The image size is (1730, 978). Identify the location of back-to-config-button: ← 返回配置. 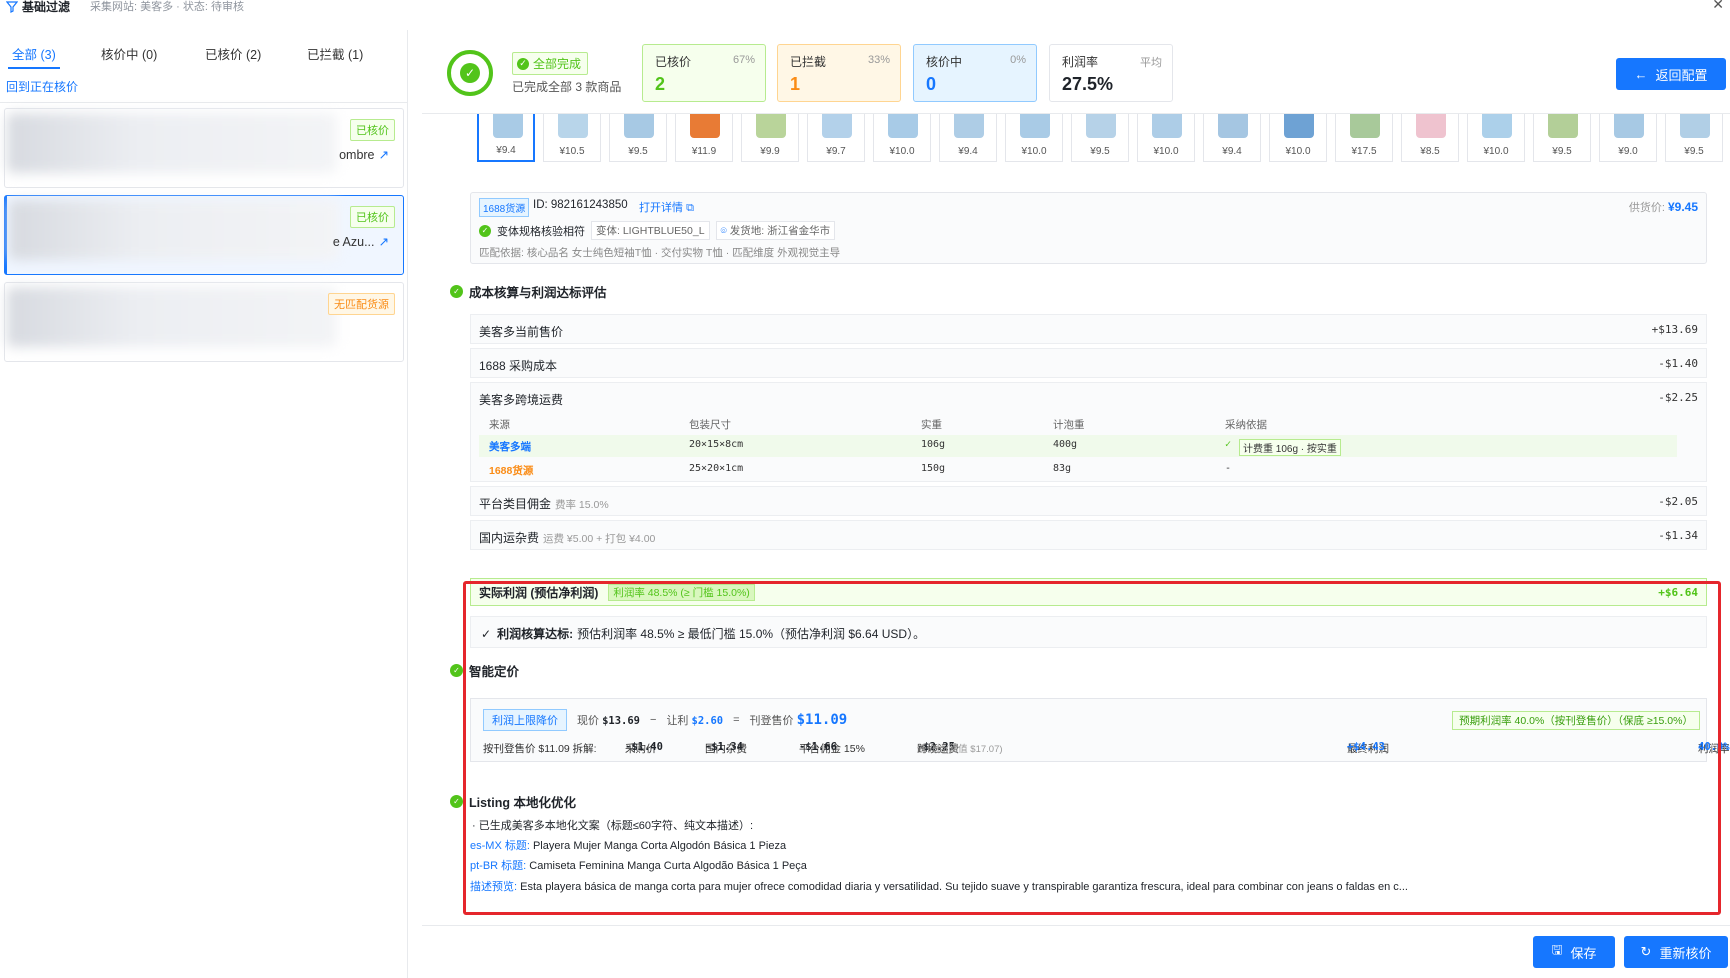
(1671, 74).